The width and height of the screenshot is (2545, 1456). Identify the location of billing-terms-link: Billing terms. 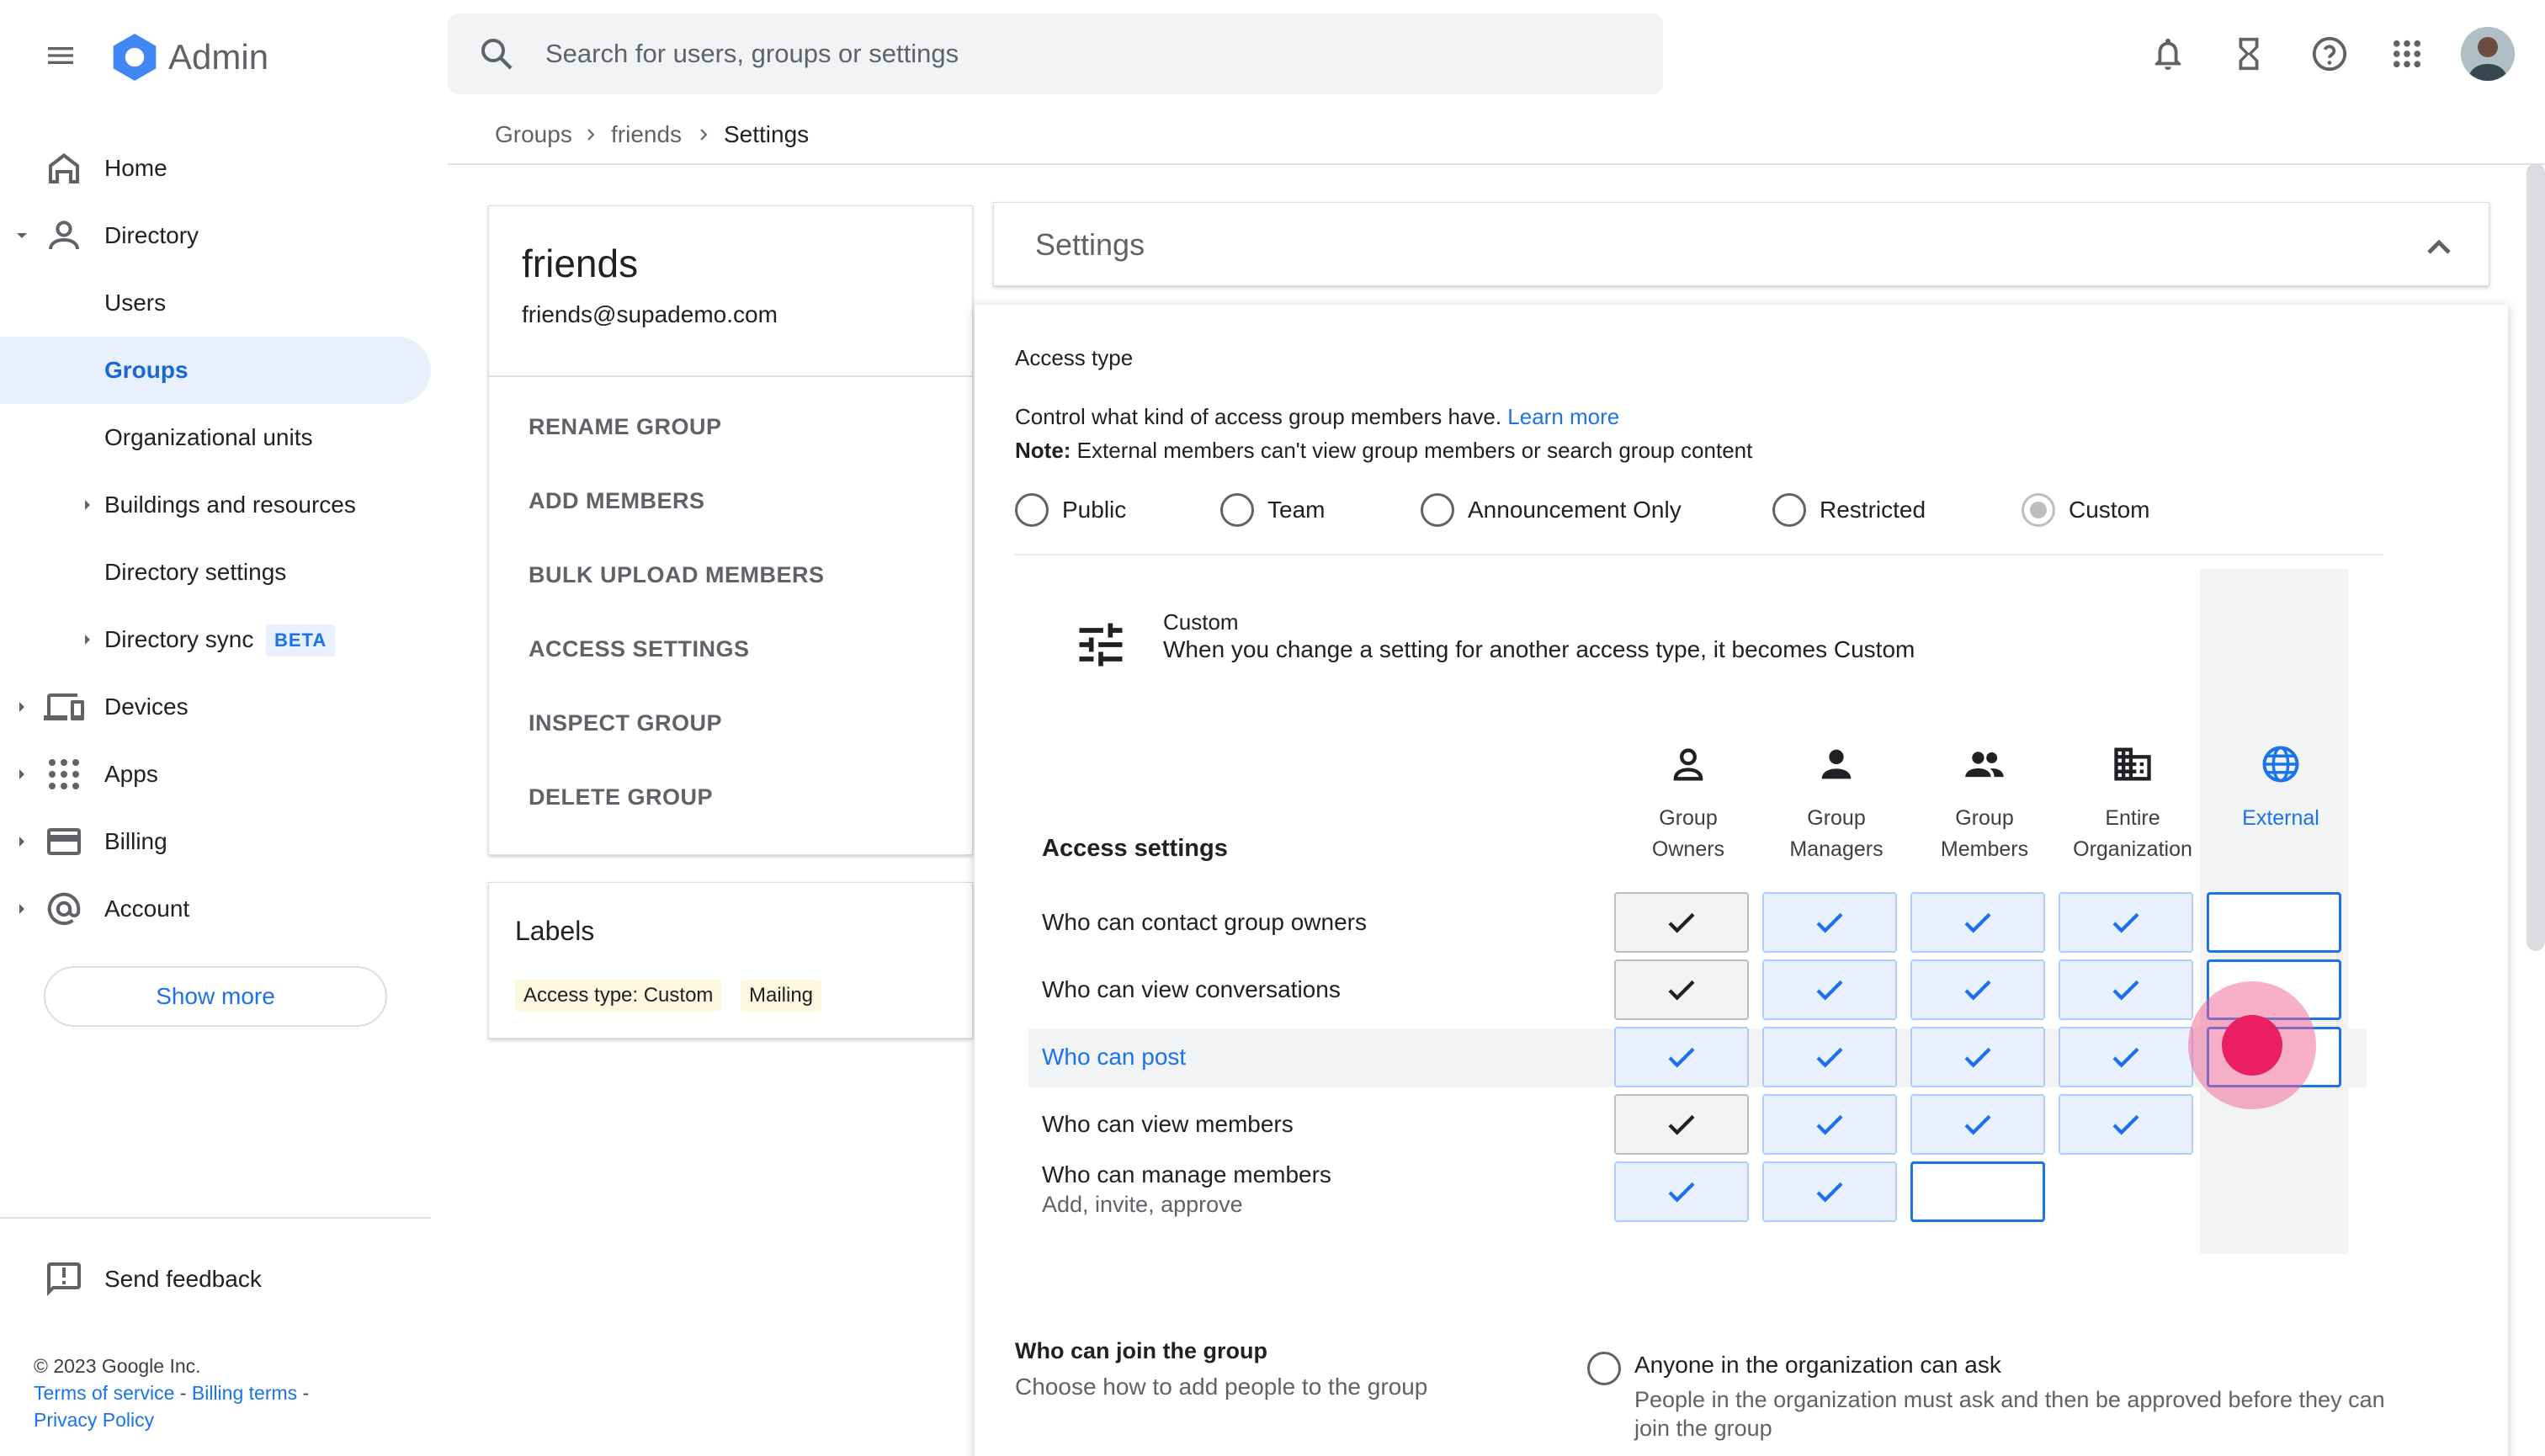
(244, 1393).